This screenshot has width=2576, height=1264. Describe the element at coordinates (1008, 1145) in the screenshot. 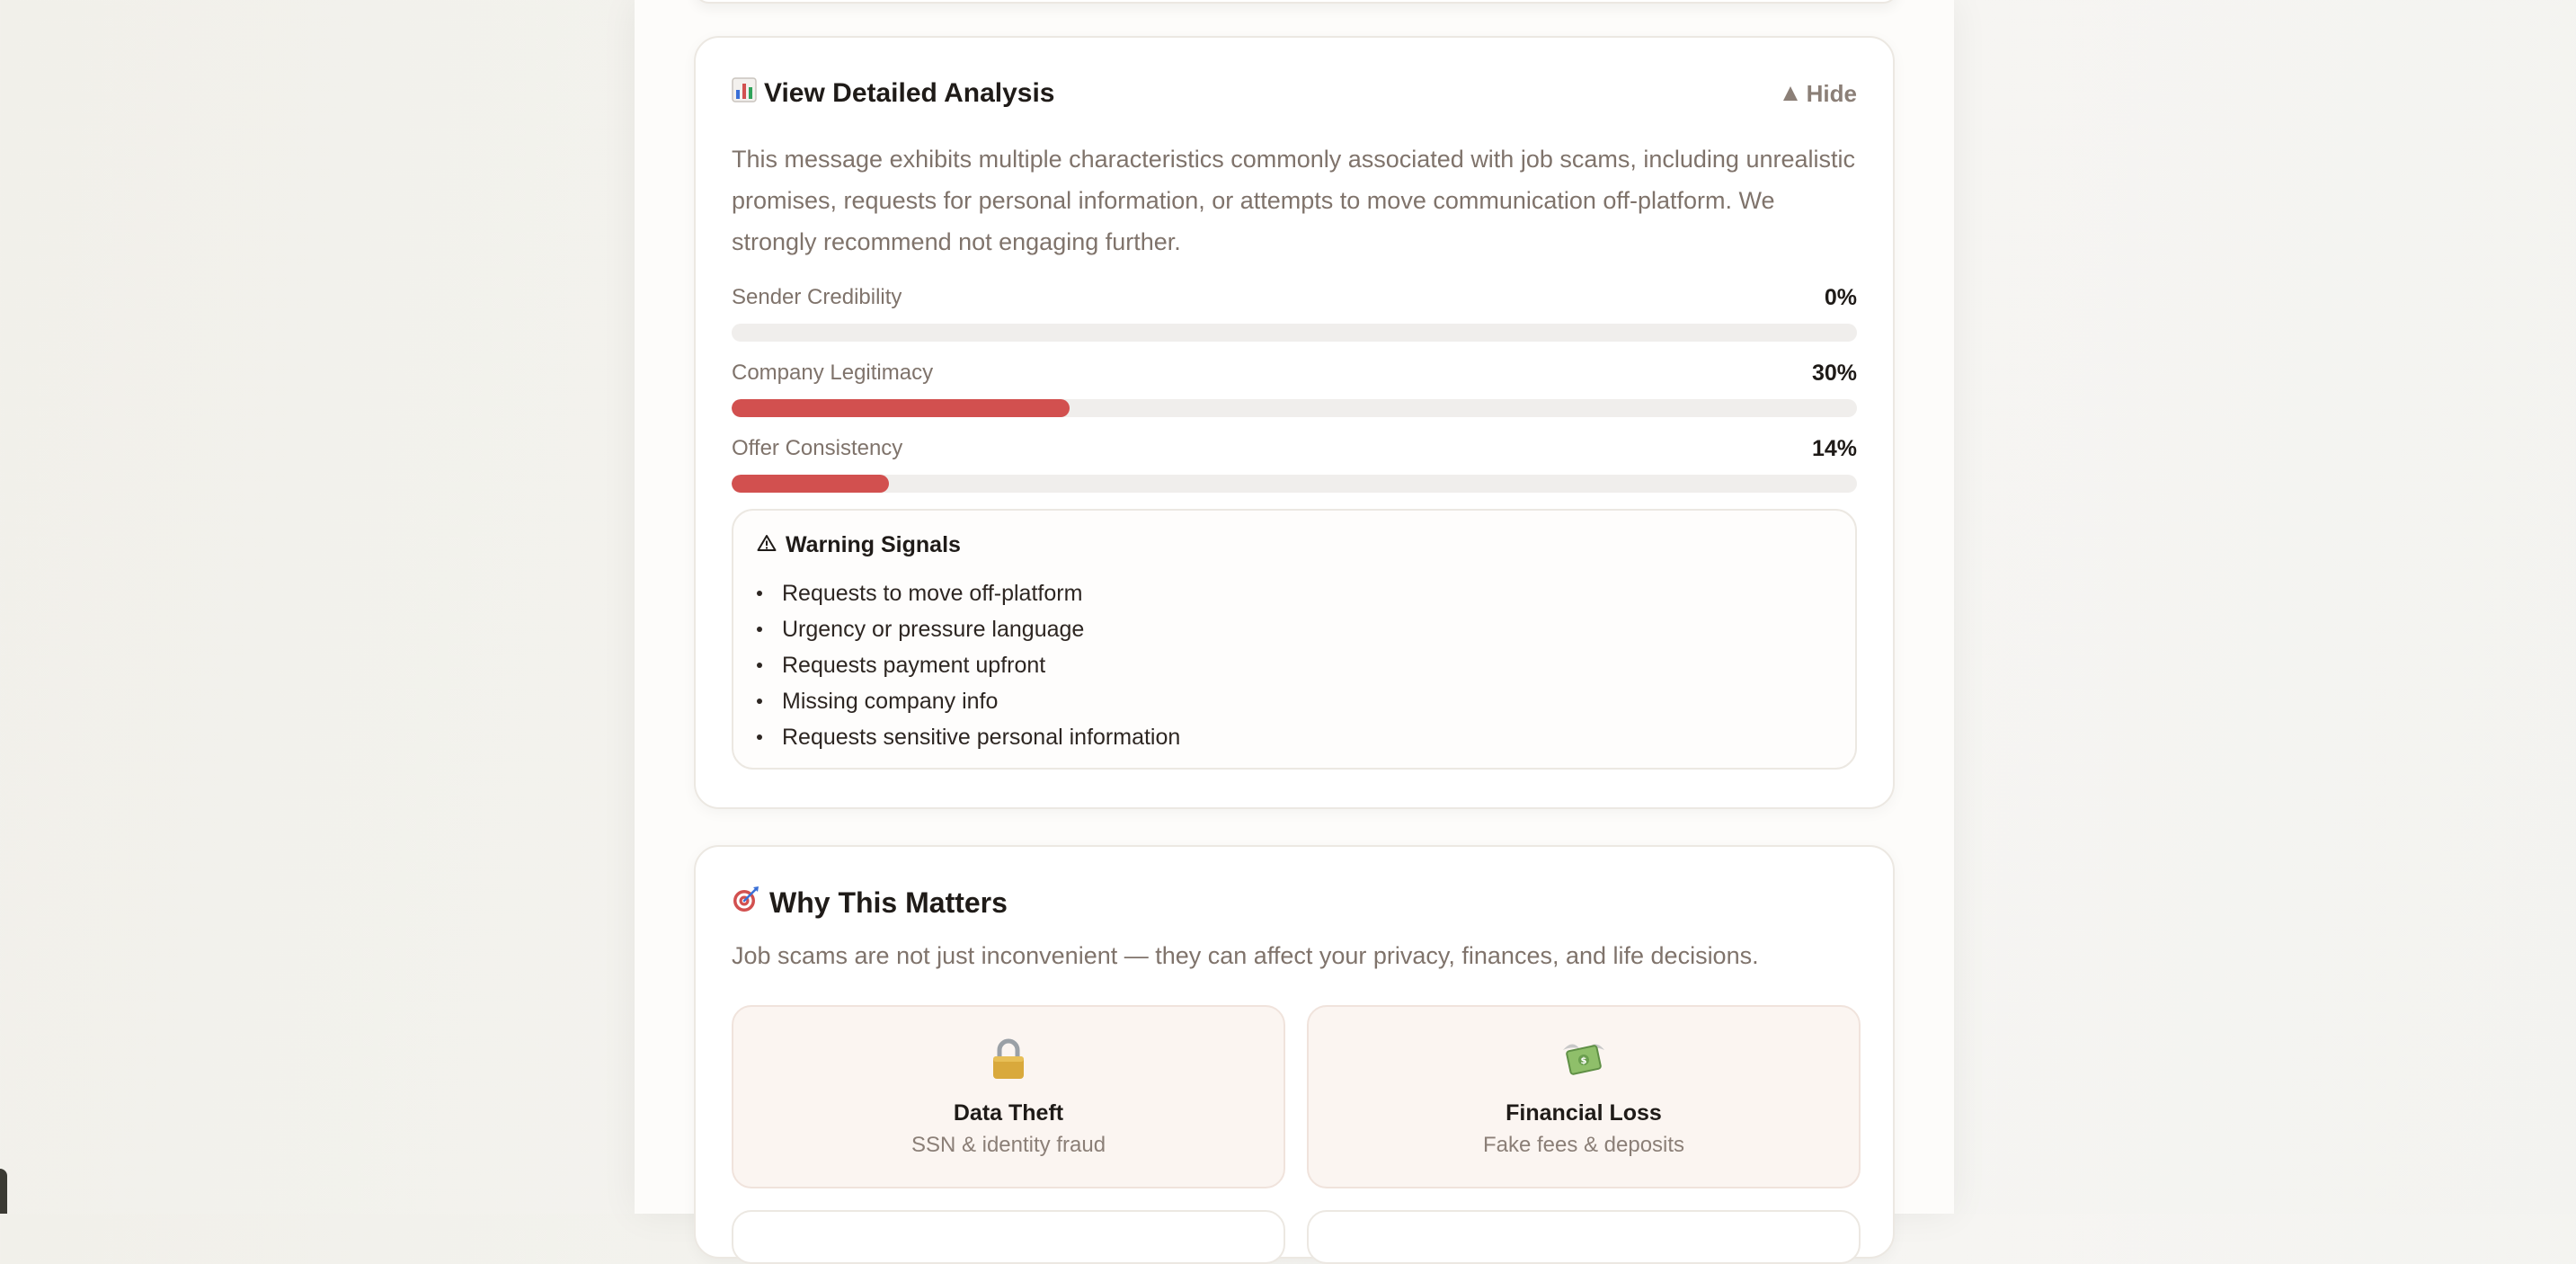

I see `impact-description: SSN & identity fraud` at that location.